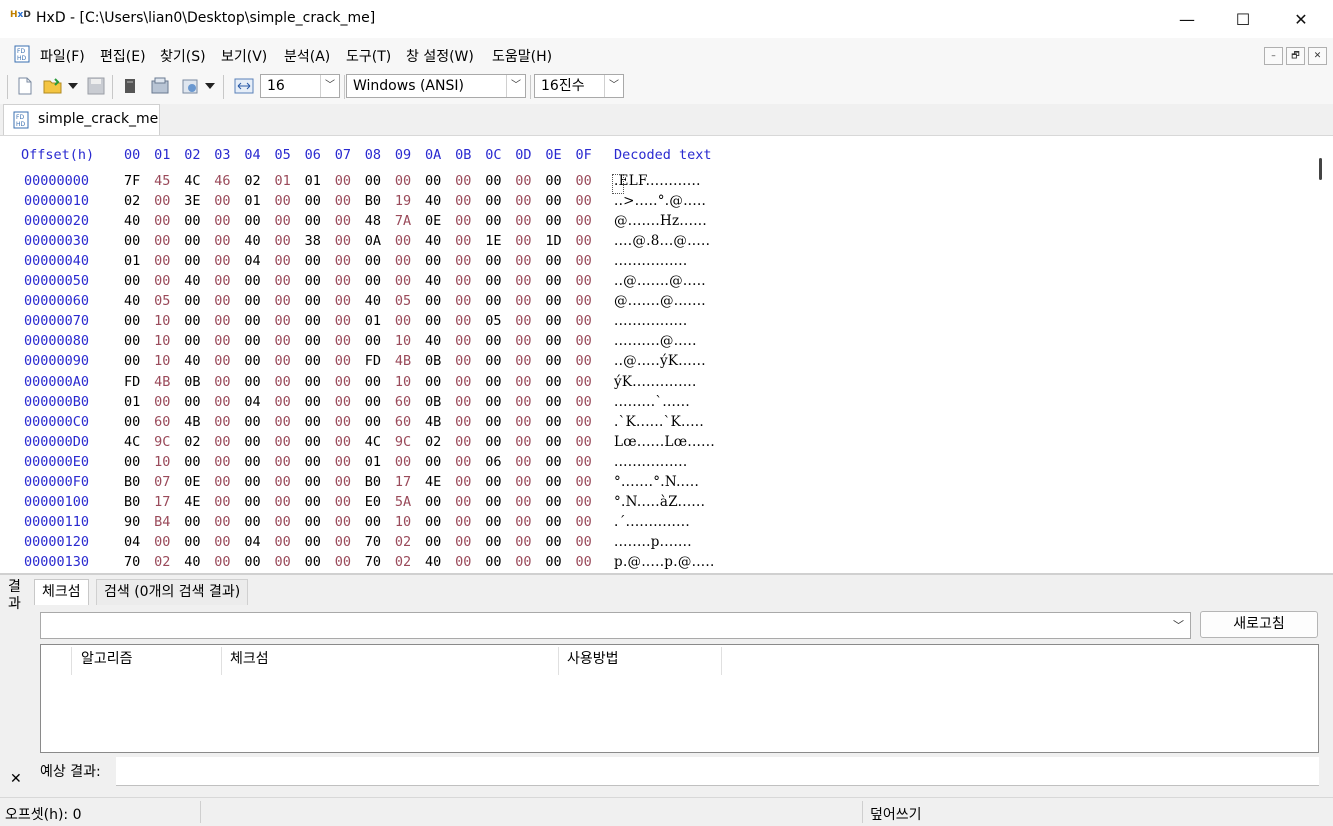 Image resolution: width=1333 pixels, height=826 pixels. I want to click on ram-dropdown-icon, so click(210, 86).